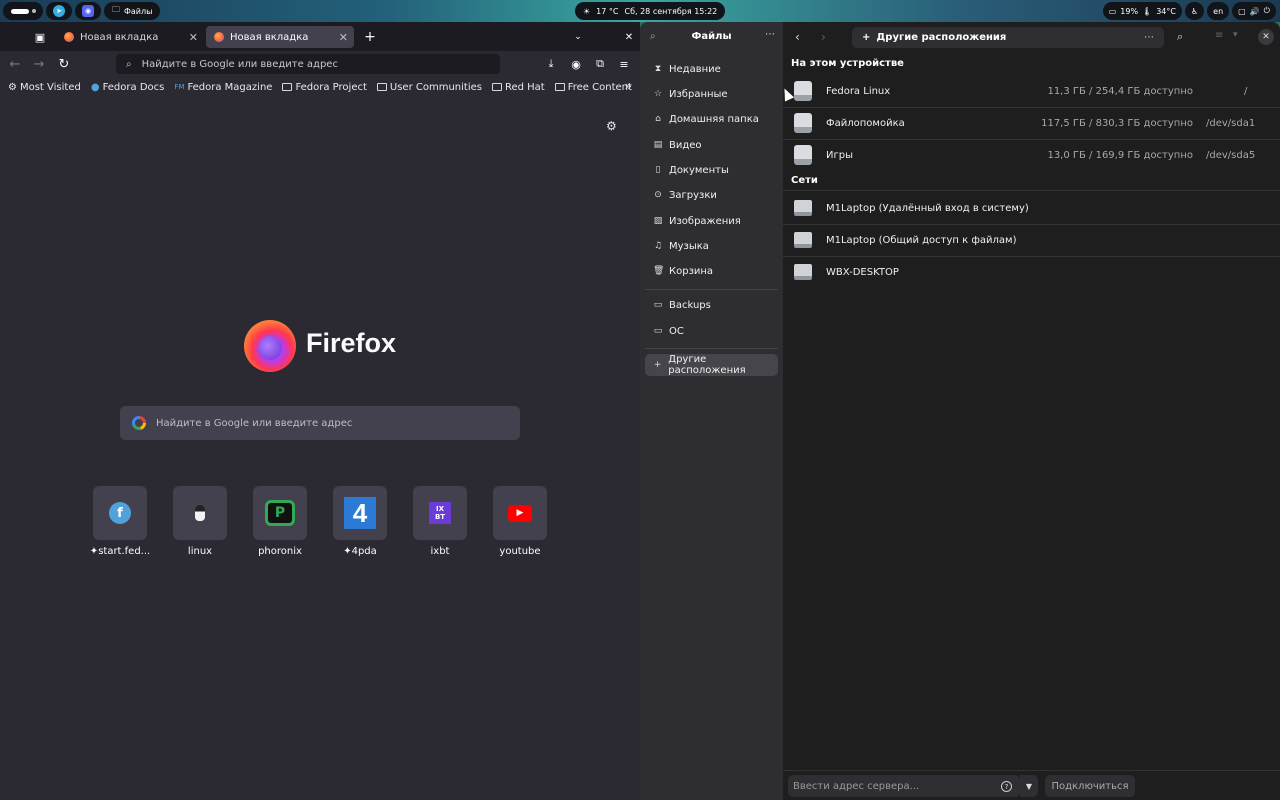 This screenshot has height=800, width=1280. Describe the element at coordinates (1031, 208) in the screenshot. I see `network-row: M1Laptop (Удалённый вход в систему)` at that location.